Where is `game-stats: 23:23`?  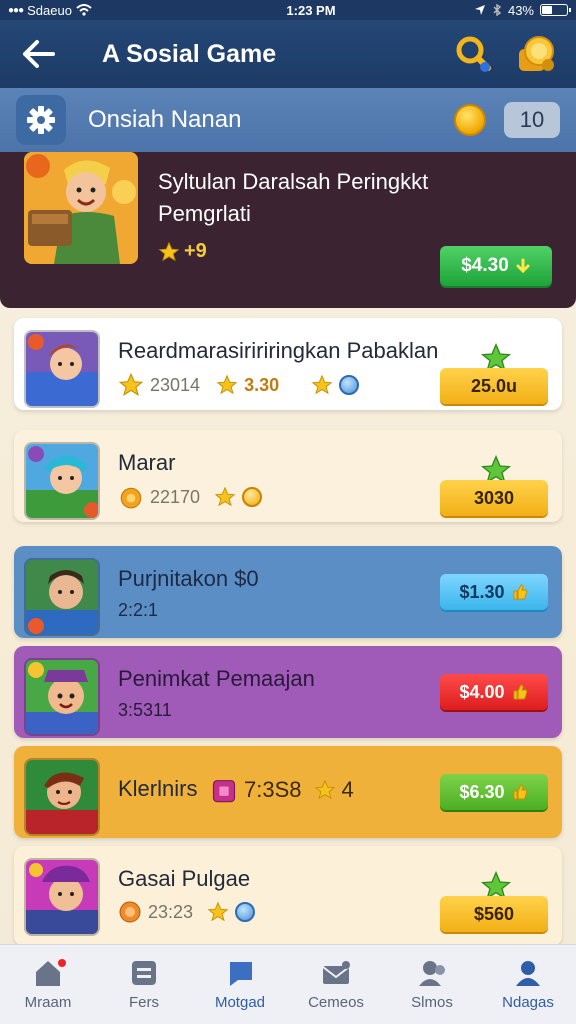
game-stats: 23:23 is located at coordinates (187, 912).